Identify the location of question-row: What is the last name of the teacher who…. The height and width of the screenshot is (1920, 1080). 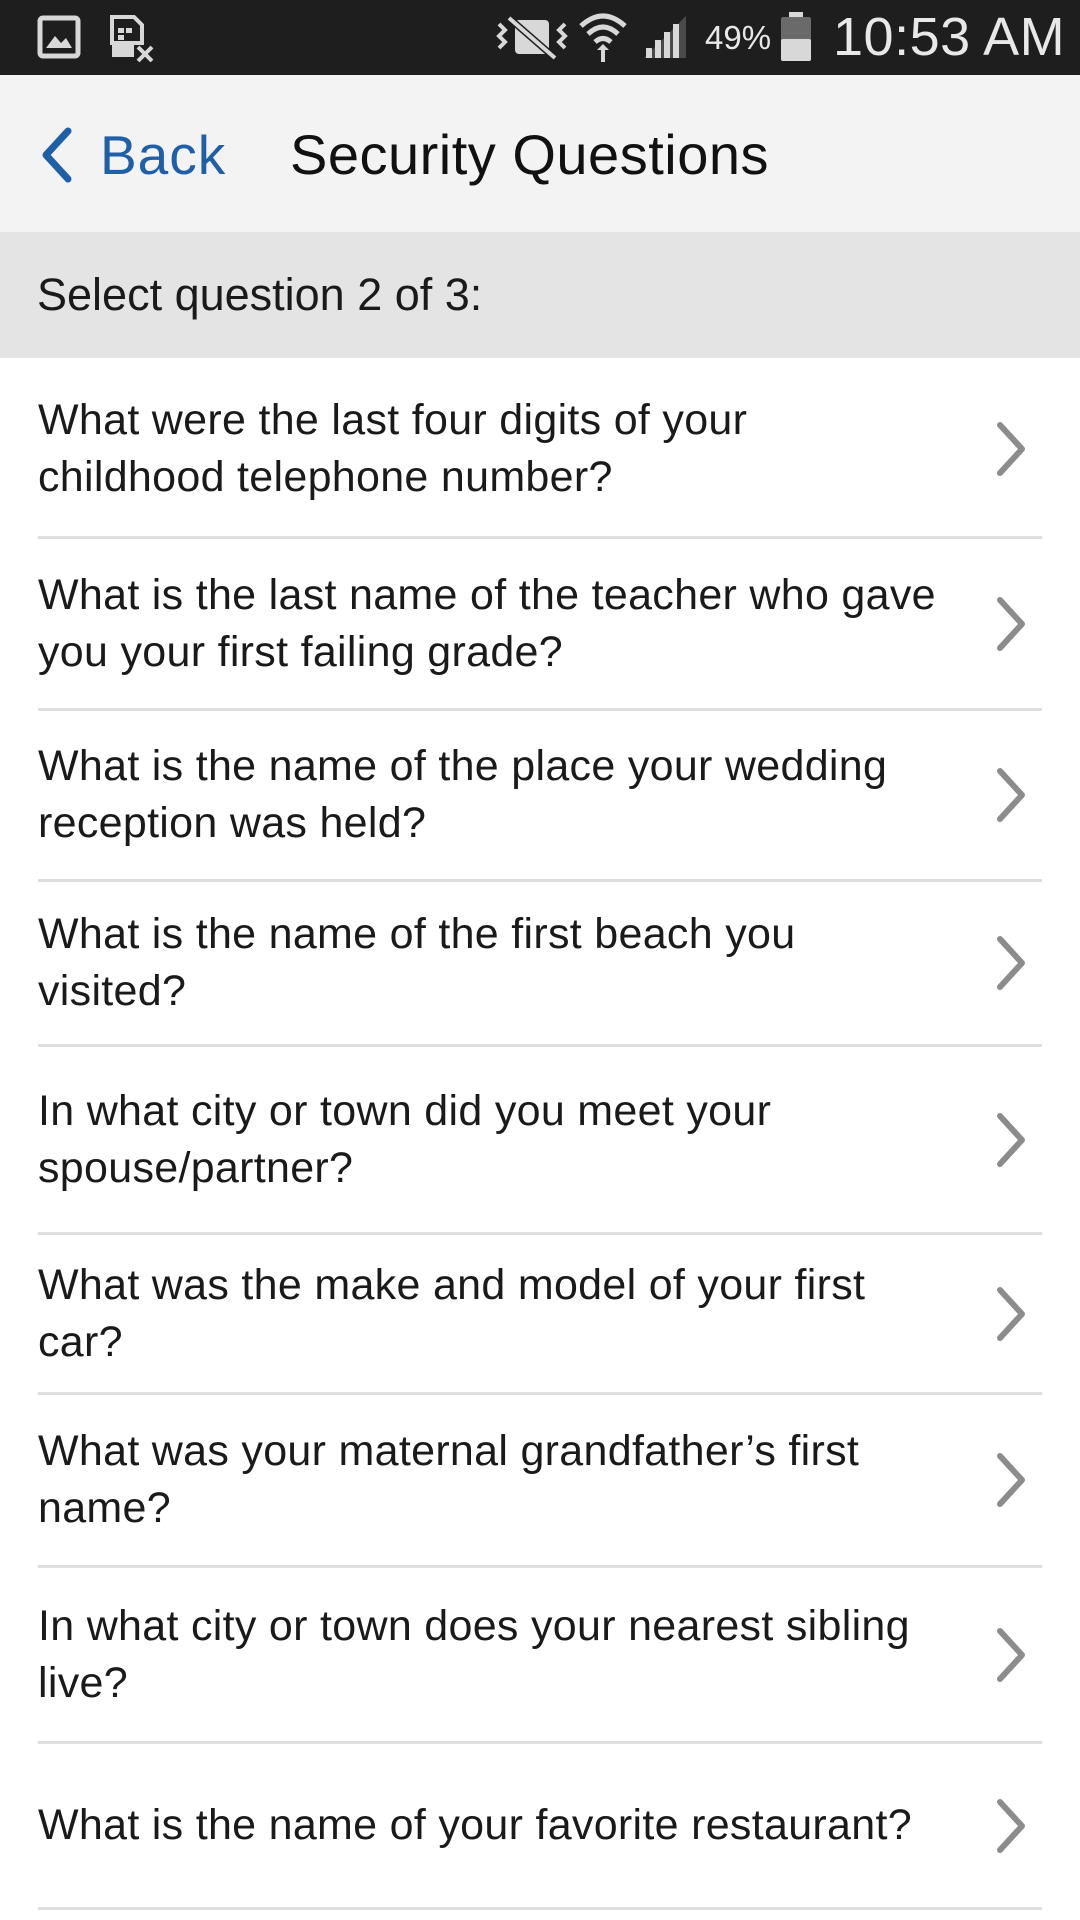
(540, 625).